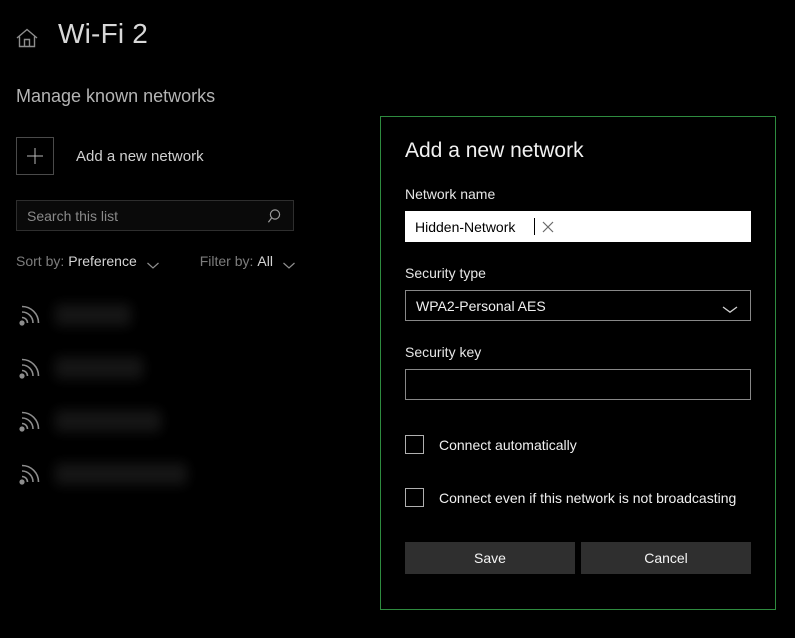 The height and width of the screenshot is (638, 795). I want to click on network-name-field, so click(578, 226).